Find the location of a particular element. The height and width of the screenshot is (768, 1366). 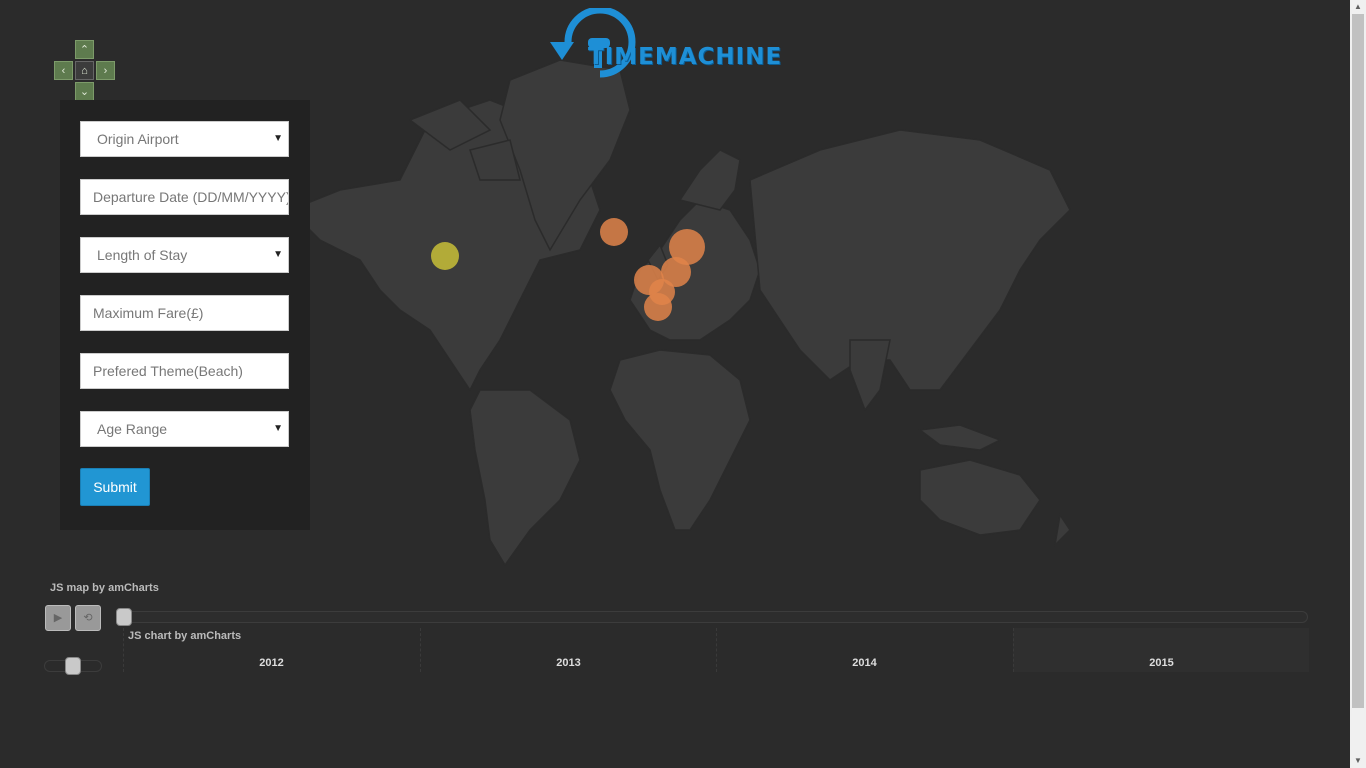

year-label-2014: 2014 is located at coordinates (864, 650).